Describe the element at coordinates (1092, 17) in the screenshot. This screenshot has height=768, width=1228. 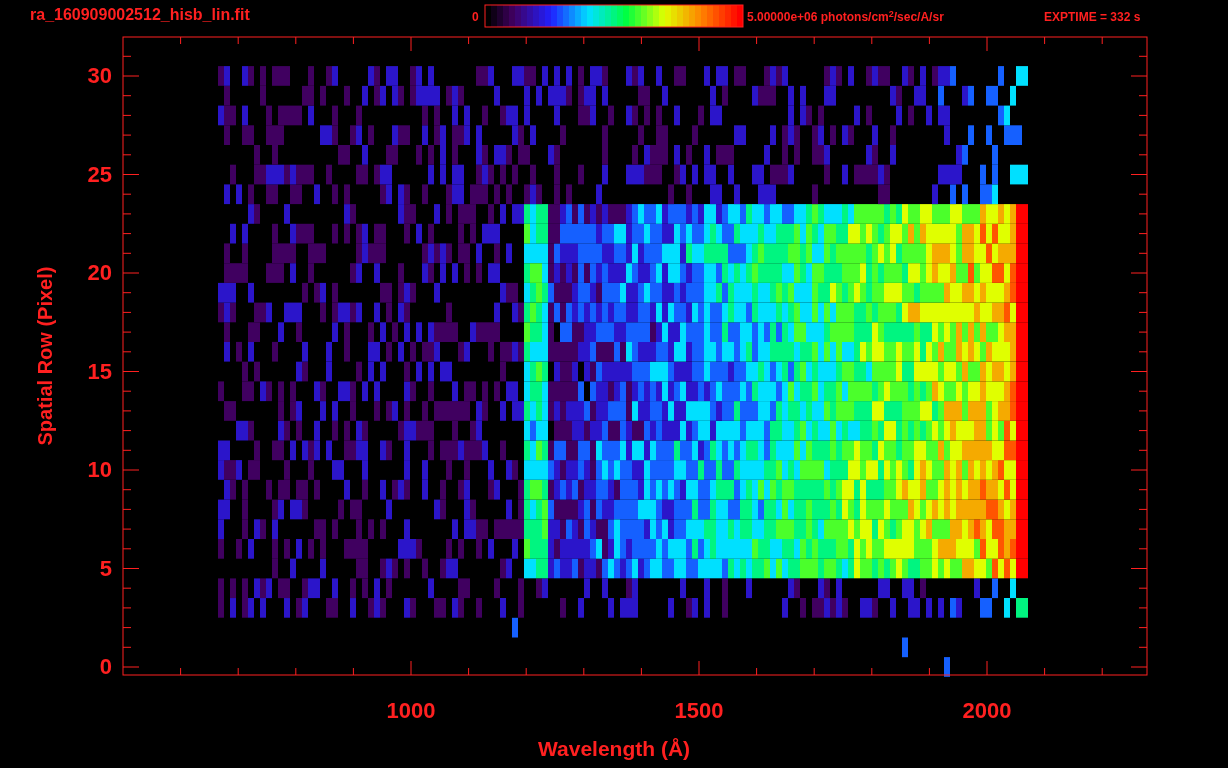
I see `exposure-time-label: EXPTIME = 332 s` at that location.